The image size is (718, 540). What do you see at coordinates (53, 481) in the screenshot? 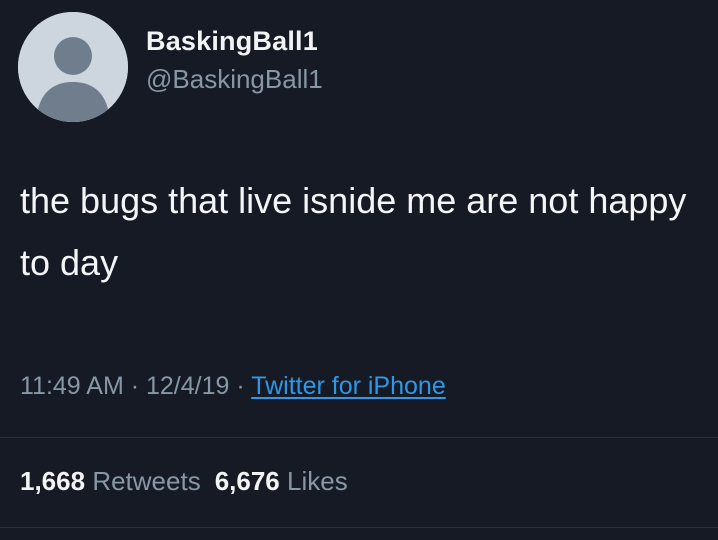
I see `retweets-count: 1,668` at bounding box center [53, 481].